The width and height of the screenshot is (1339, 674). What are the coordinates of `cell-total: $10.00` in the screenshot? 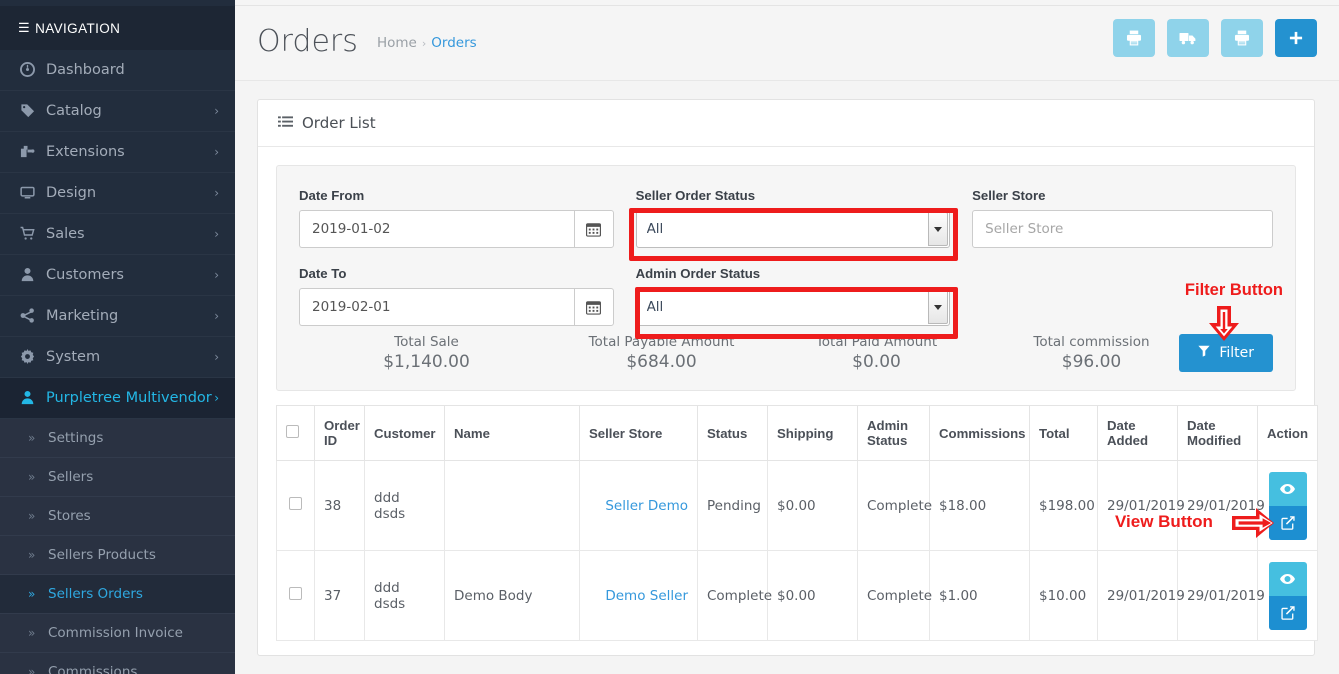 It's located at (1063, 595).